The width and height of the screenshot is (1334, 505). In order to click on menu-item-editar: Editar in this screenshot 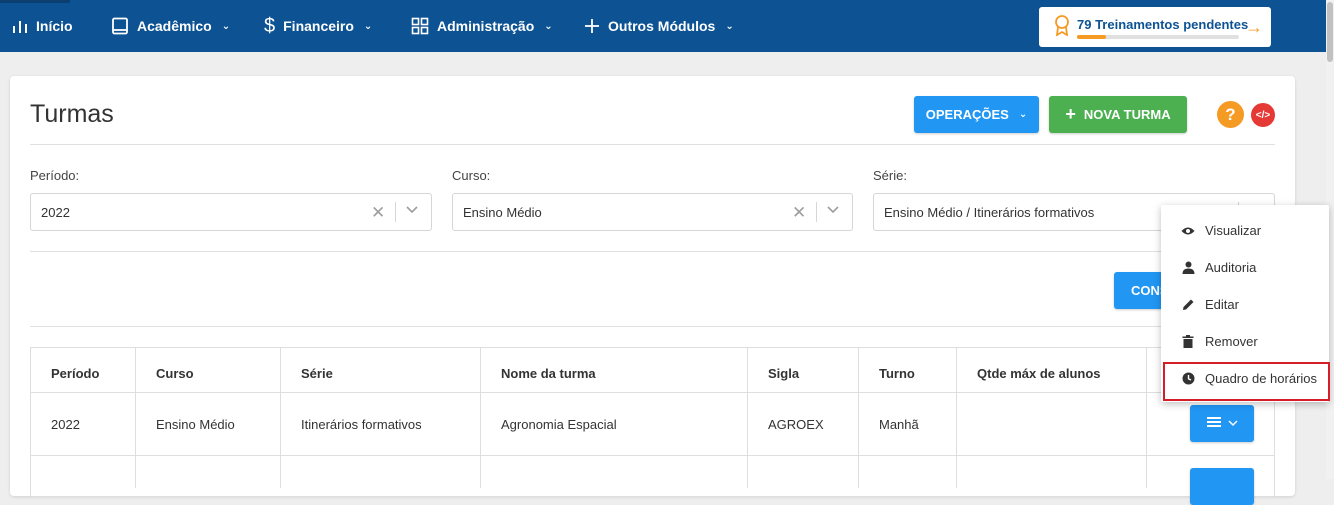, I will do `click(1245, 304)`.